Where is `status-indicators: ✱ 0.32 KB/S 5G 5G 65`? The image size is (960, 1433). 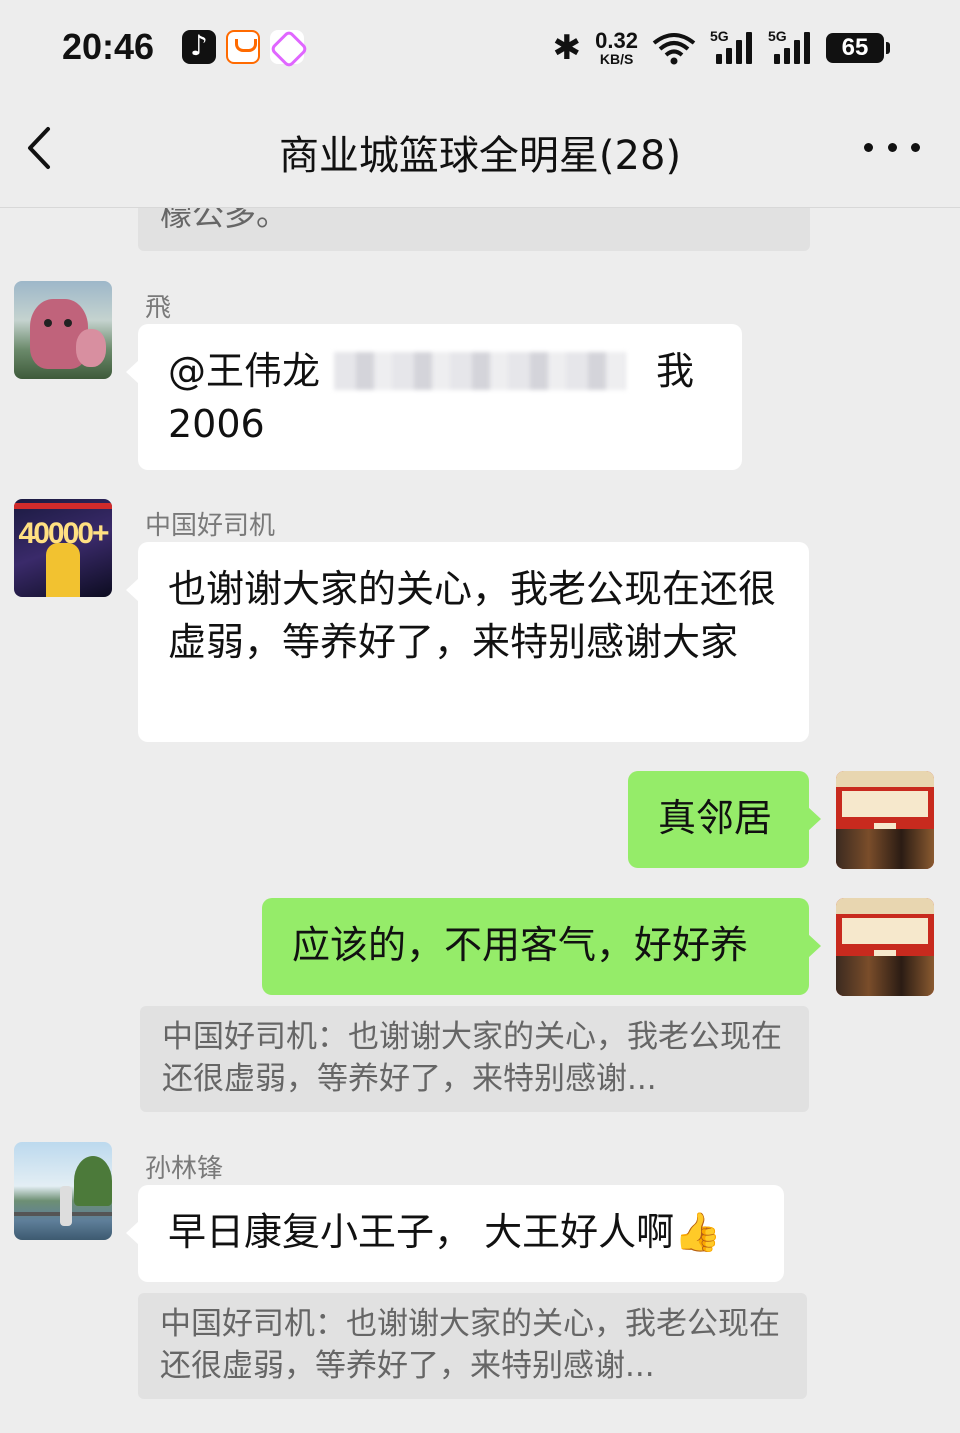
status-indicators: ✱ 0.32 KB/S 5G 5G 65 is located at coordinates (721, 48).